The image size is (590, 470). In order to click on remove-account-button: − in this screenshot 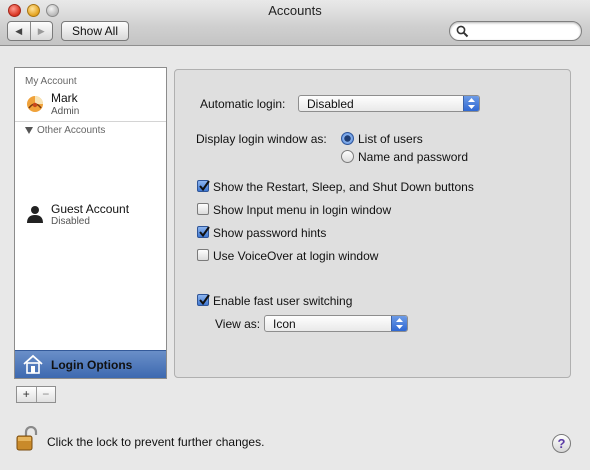, I will do `click(45, 394)`.